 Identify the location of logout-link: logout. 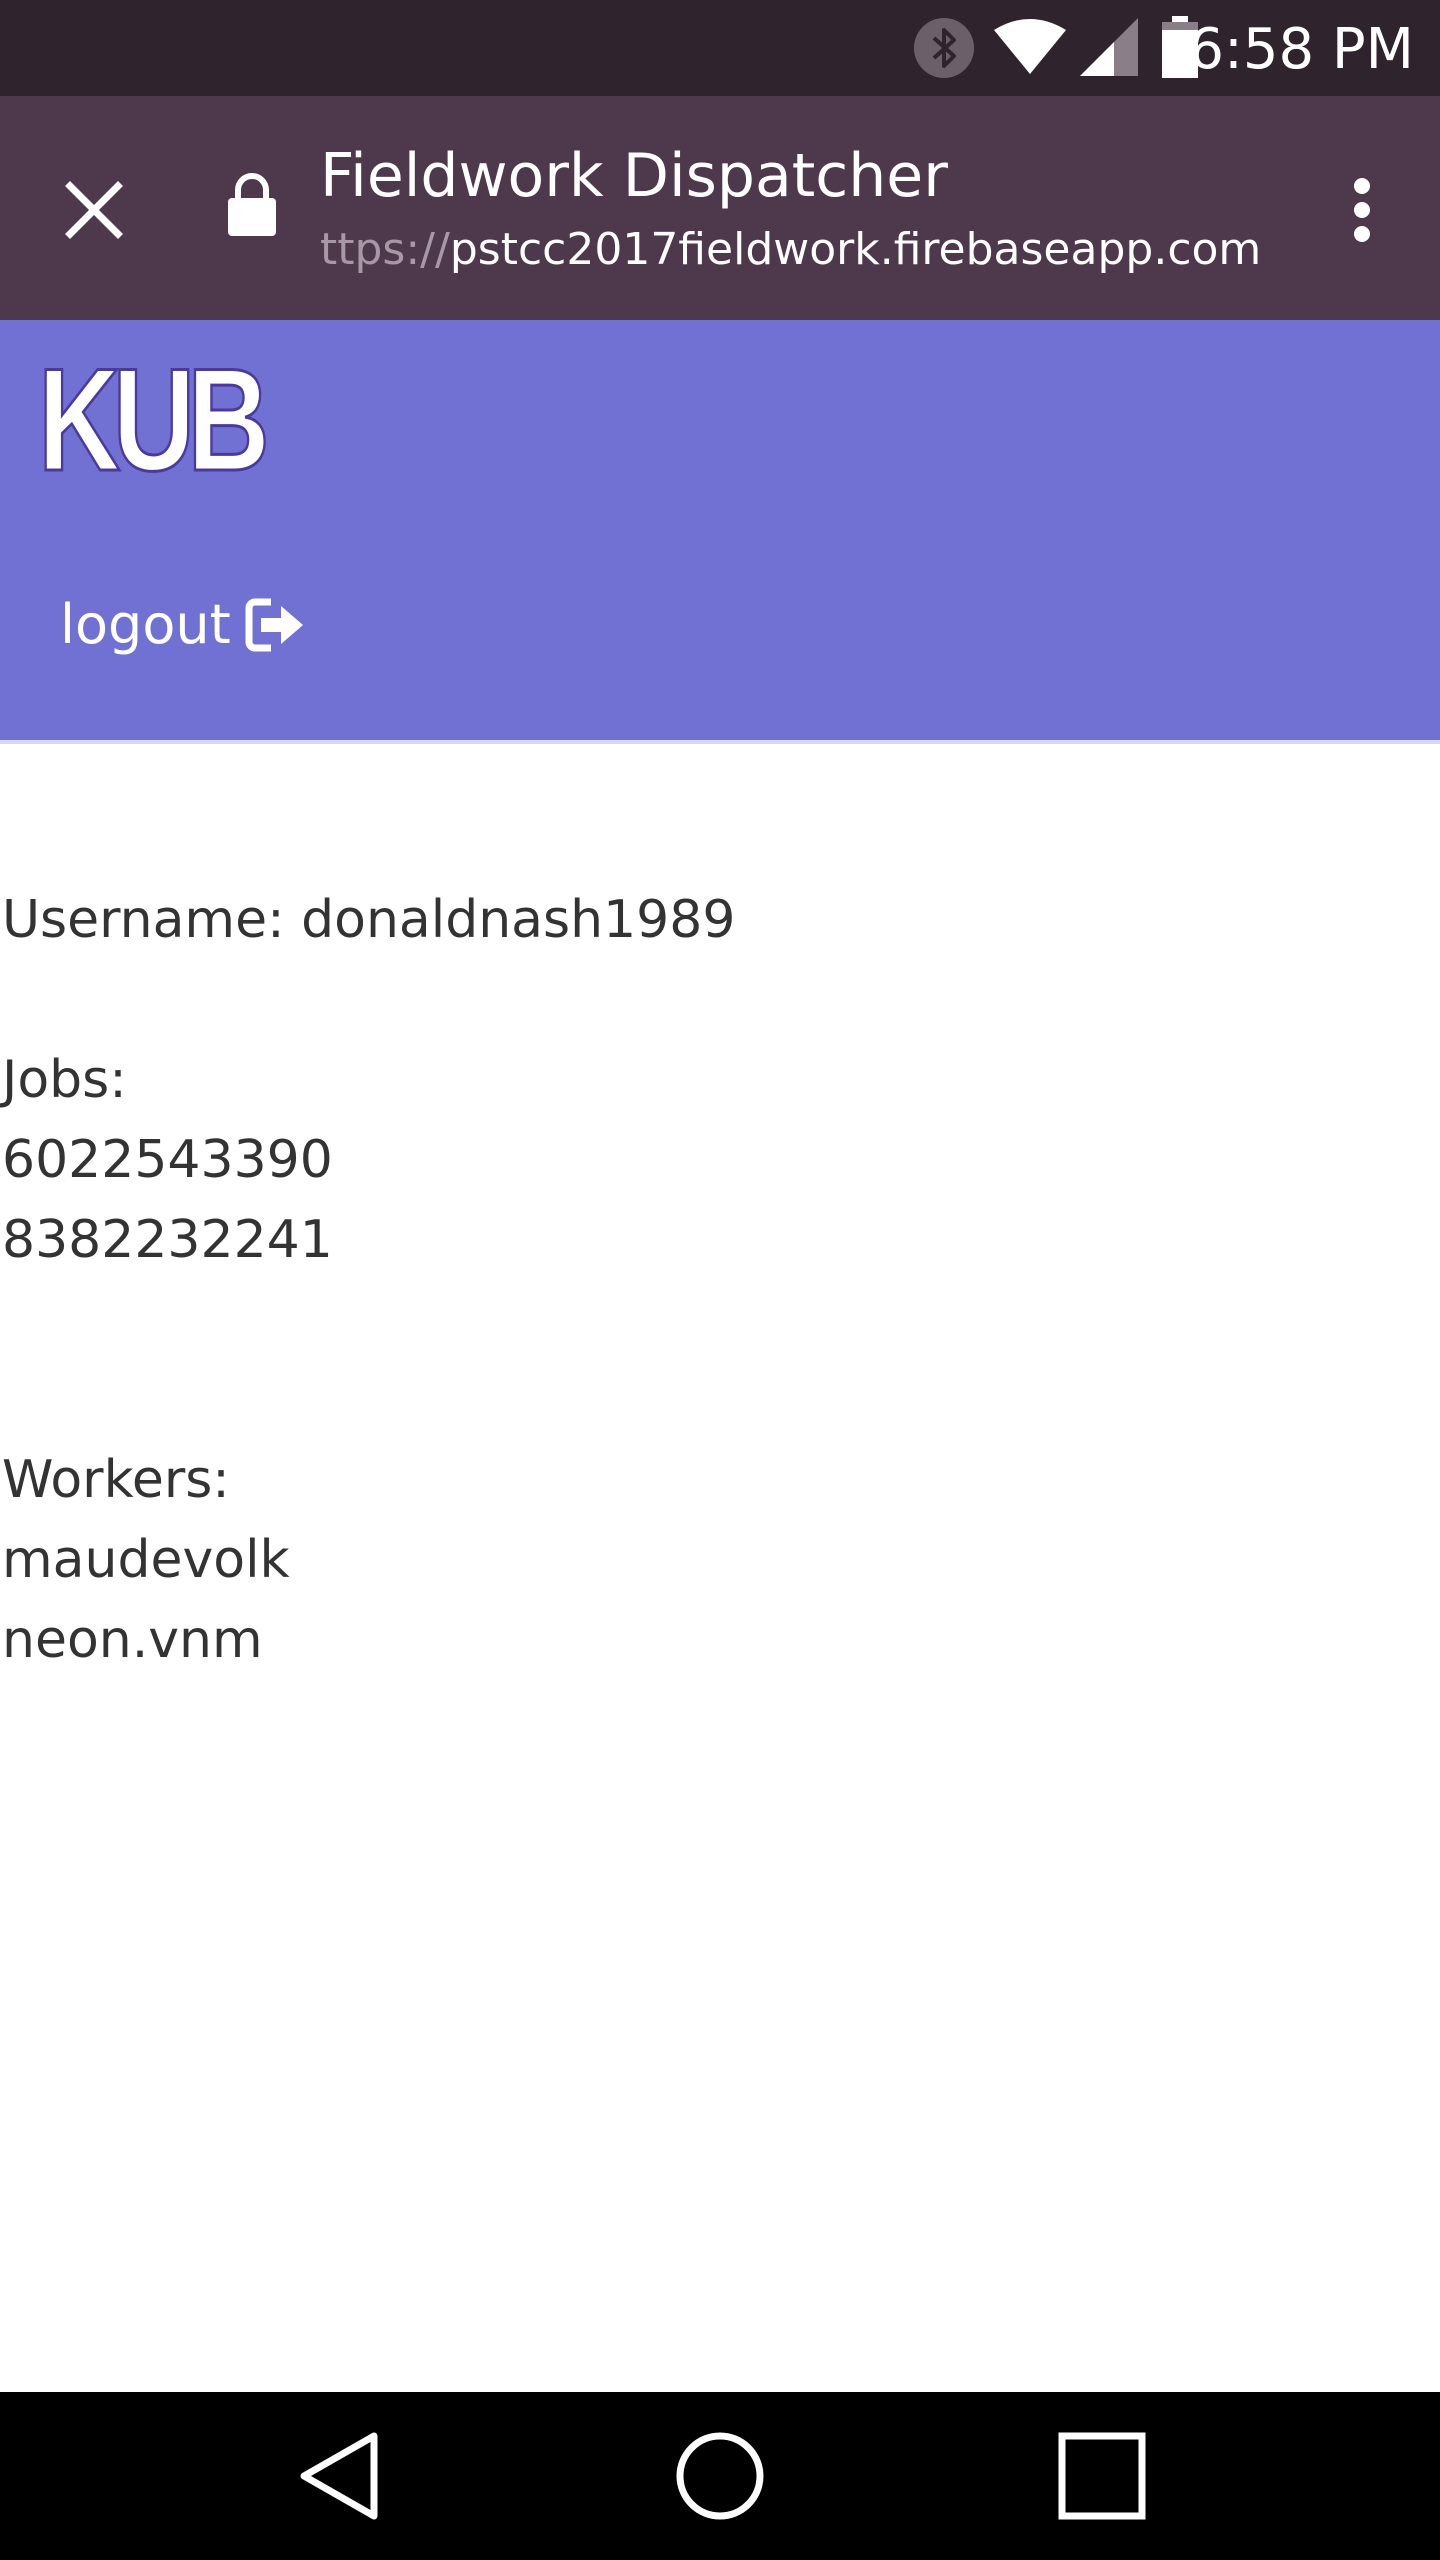
(183, 625).